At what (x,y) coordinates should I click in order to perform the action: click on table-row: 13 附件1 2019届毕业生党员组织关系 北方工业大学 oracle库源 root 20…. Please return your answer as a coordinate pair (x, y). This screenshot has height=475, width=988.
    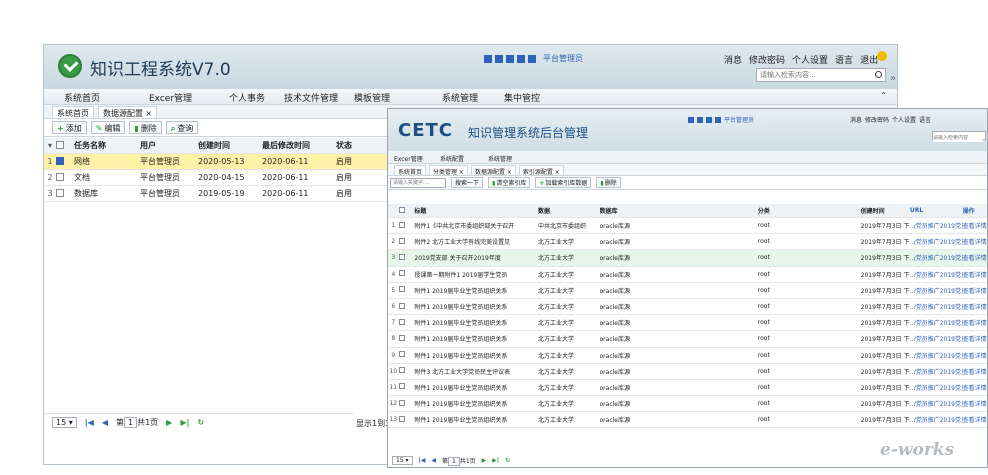
    Looking at the image, I should click on (687, 420).